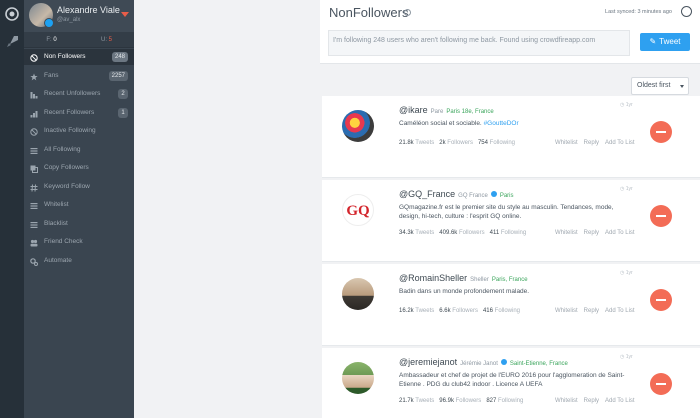  What do you see at coordinates (665, 42) in the screenshot?
I see `tweet-button: ✎ Tweet` at bounding box center [665, 42].